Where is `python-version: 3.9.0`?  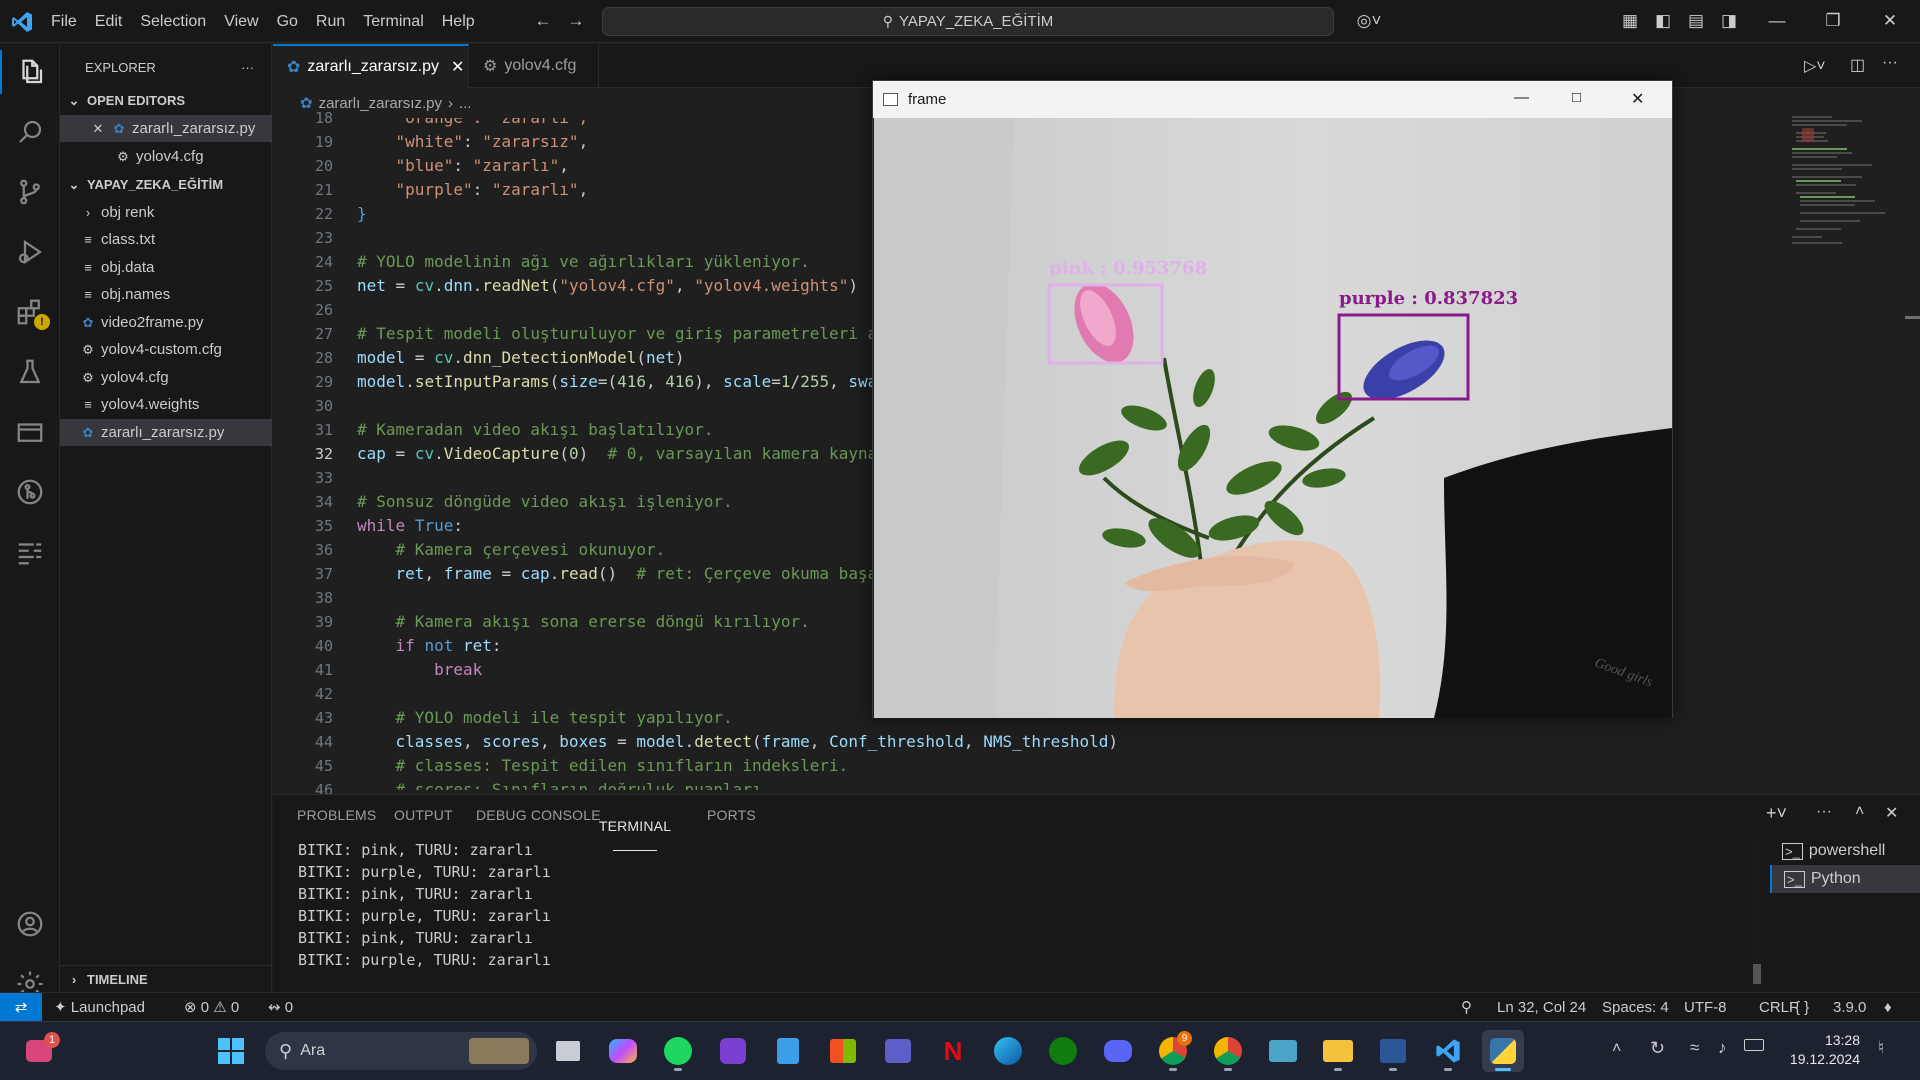
python-version: 3.9.0 is located at coordinates (1849, 1007).